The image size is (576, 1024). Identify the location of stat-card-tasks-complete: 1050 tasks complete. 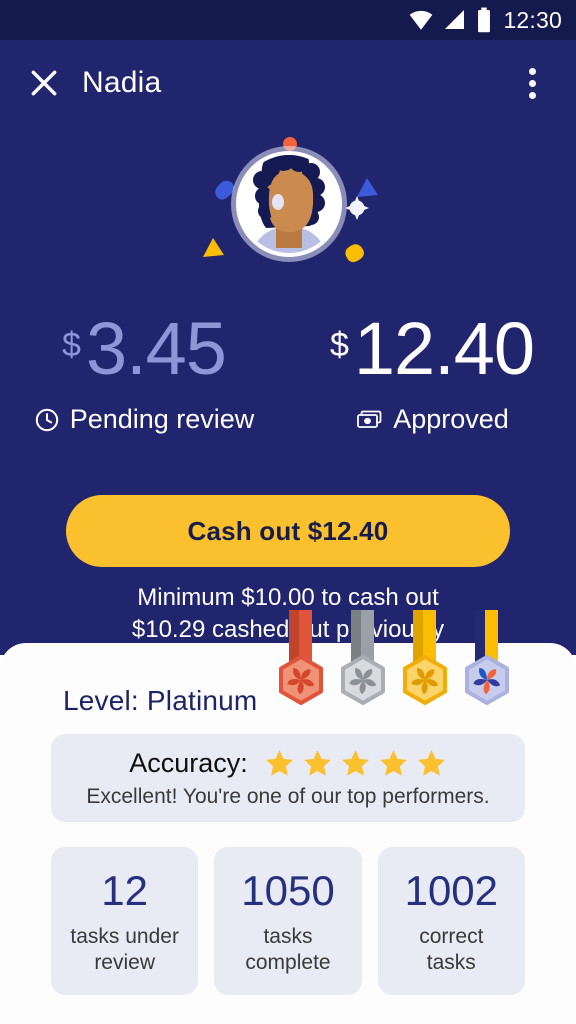
(288, 921).